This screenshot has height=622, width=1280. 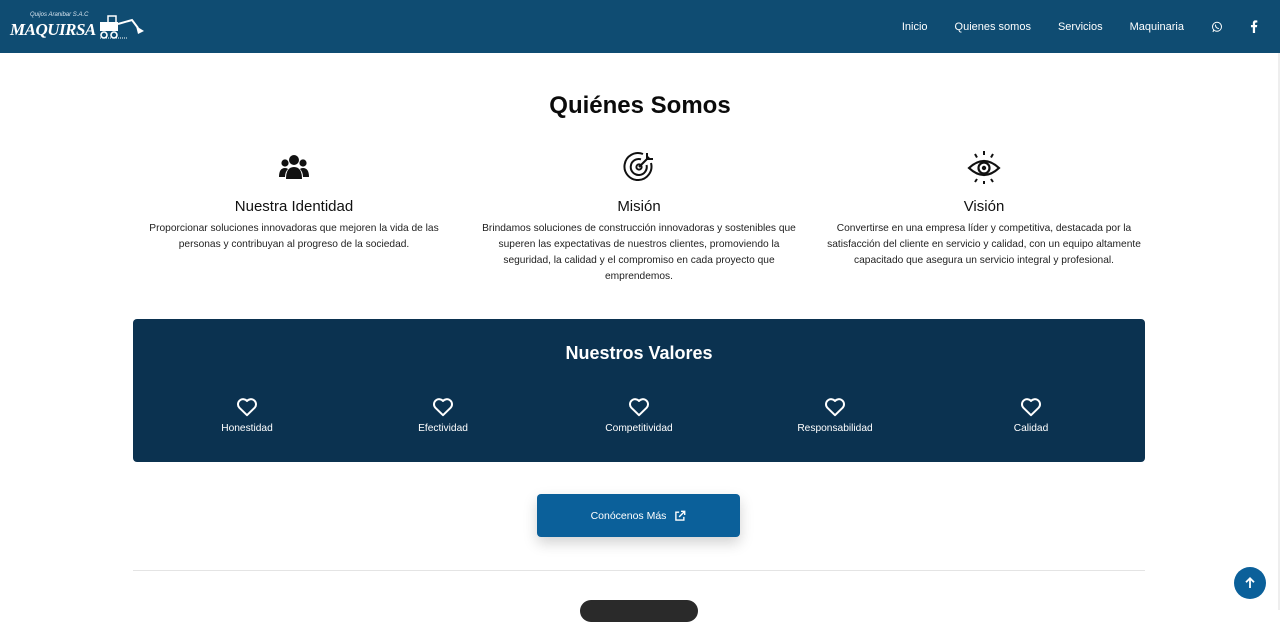 I want to click on section-divider, so click(x=639, y=570).